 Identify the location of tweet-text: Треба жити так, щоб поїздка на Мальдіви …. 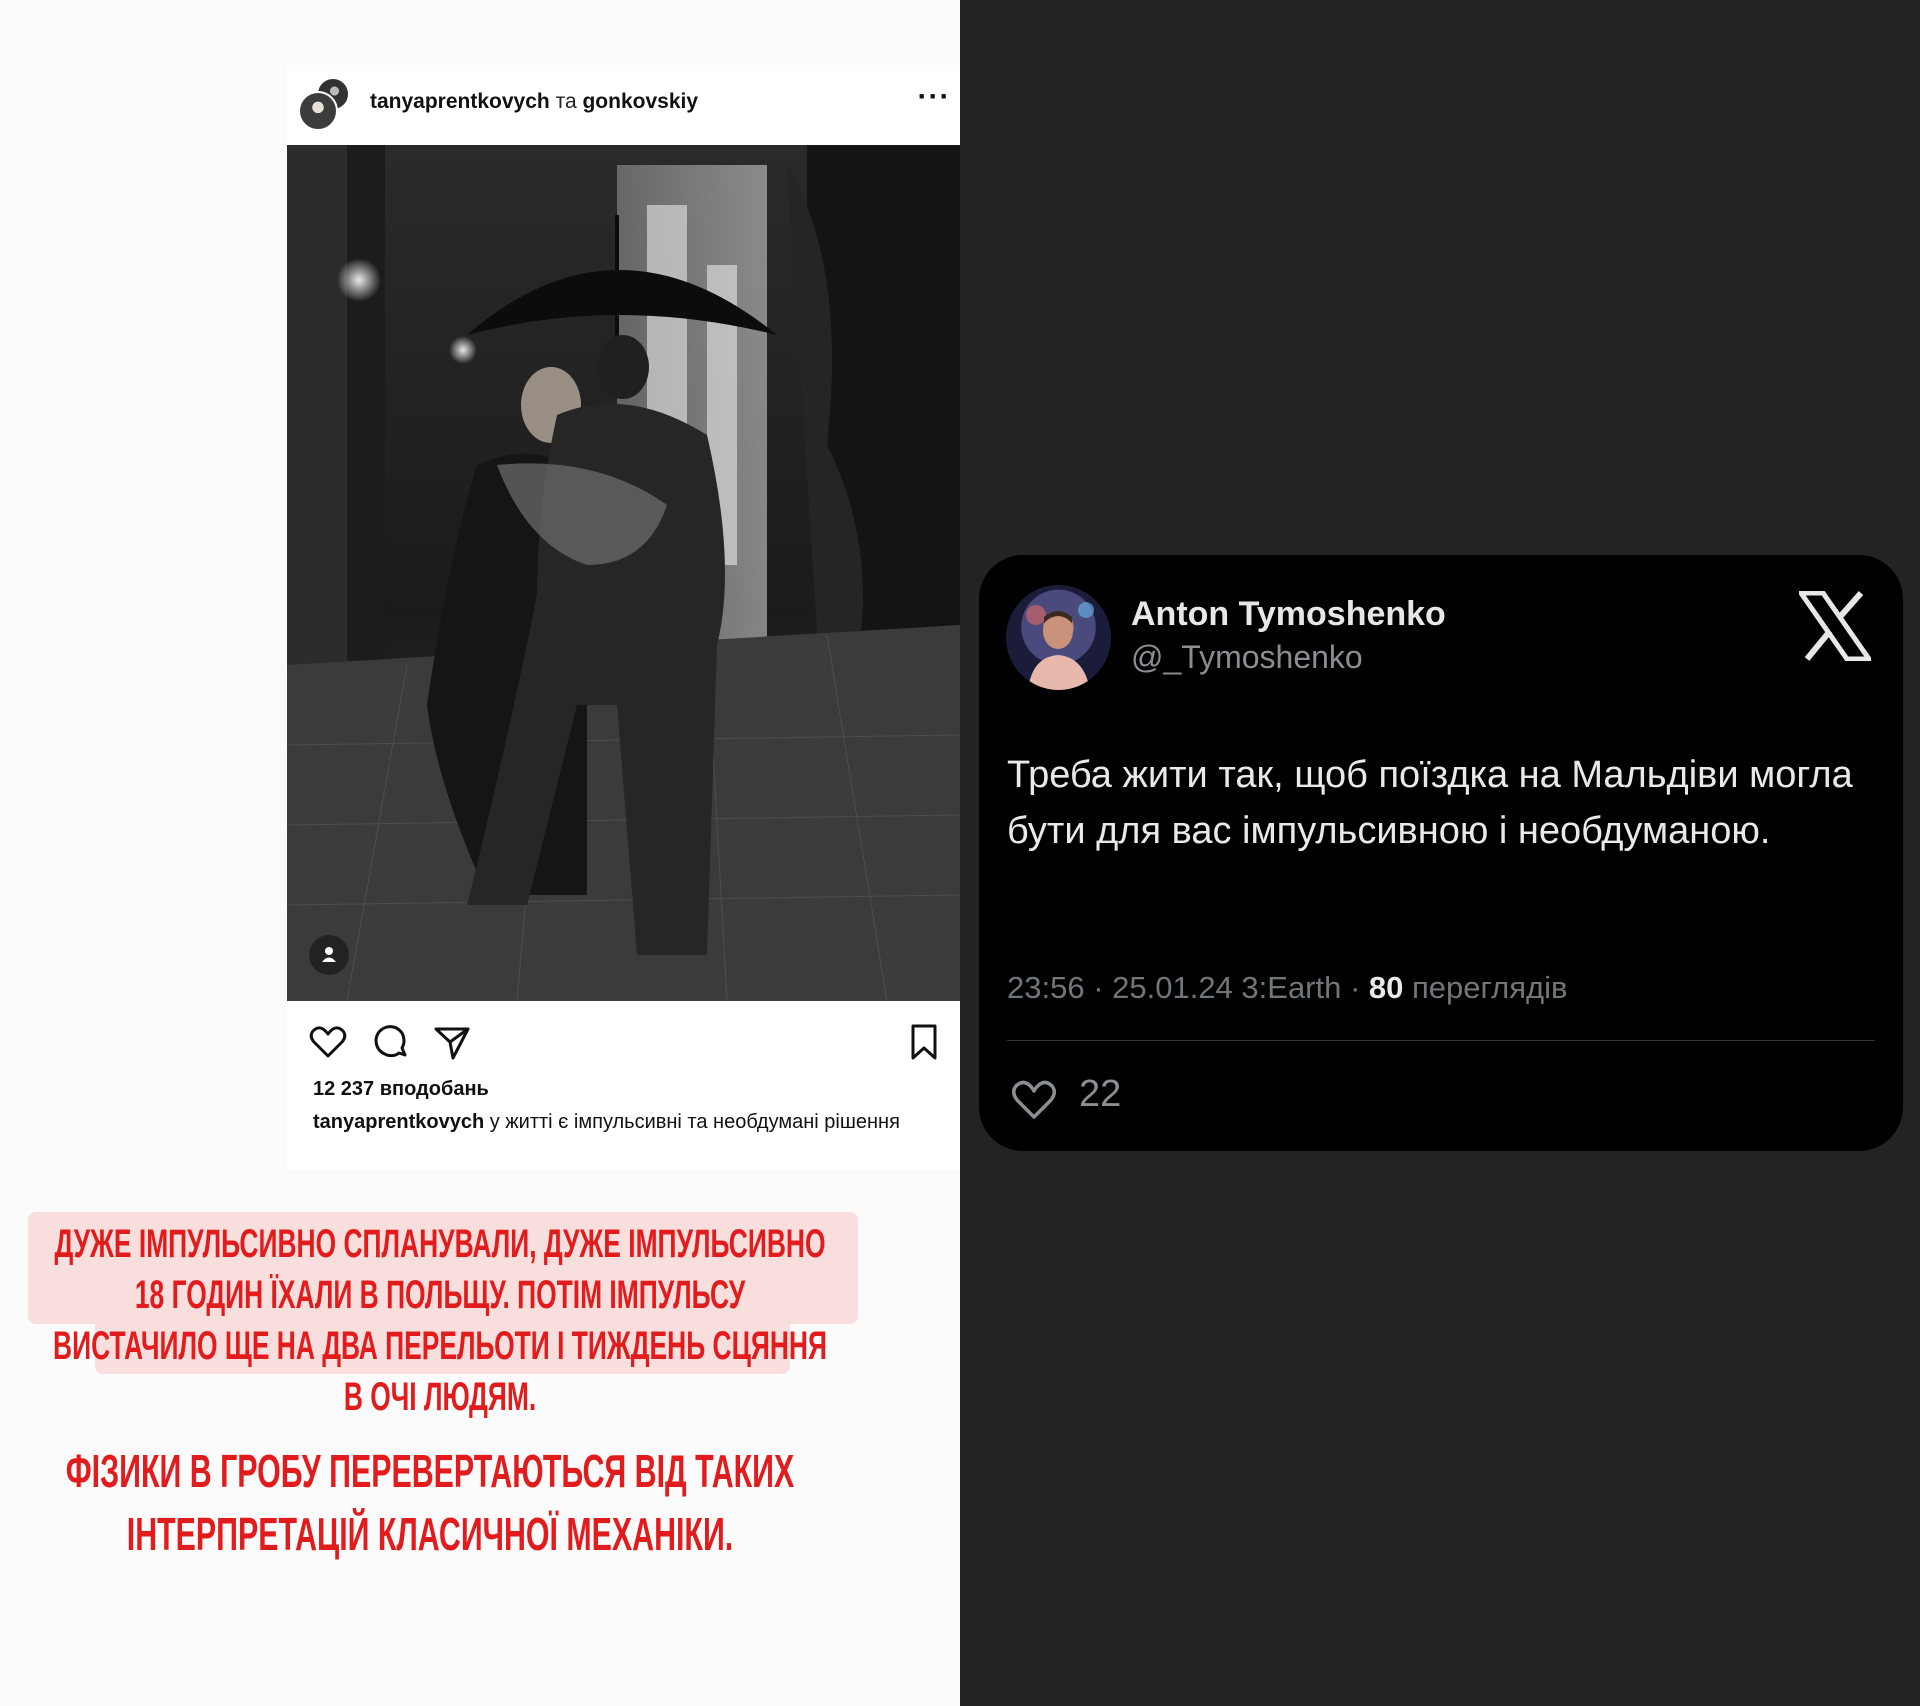
(1430, 803).